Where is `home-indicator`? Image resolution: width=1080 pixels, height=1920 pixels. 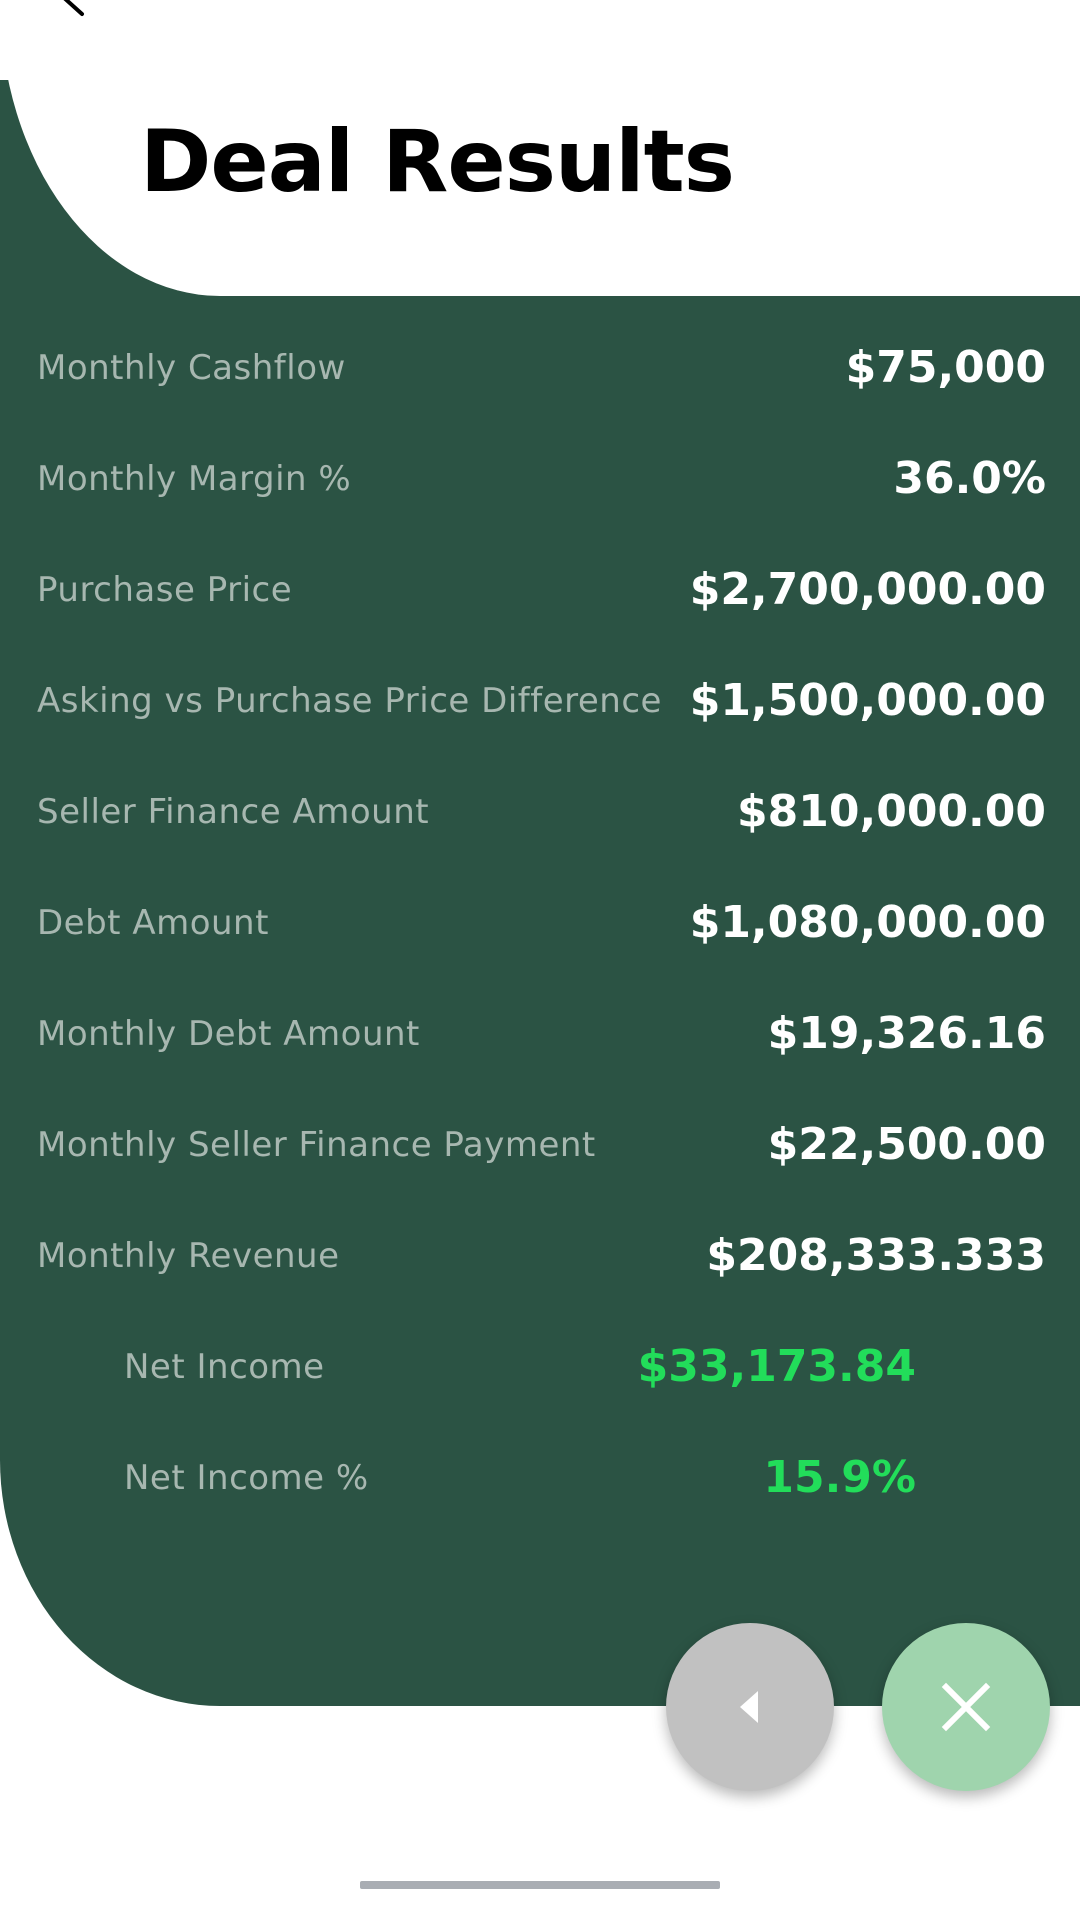
home-indicator is located at coordinates (540, 1885).